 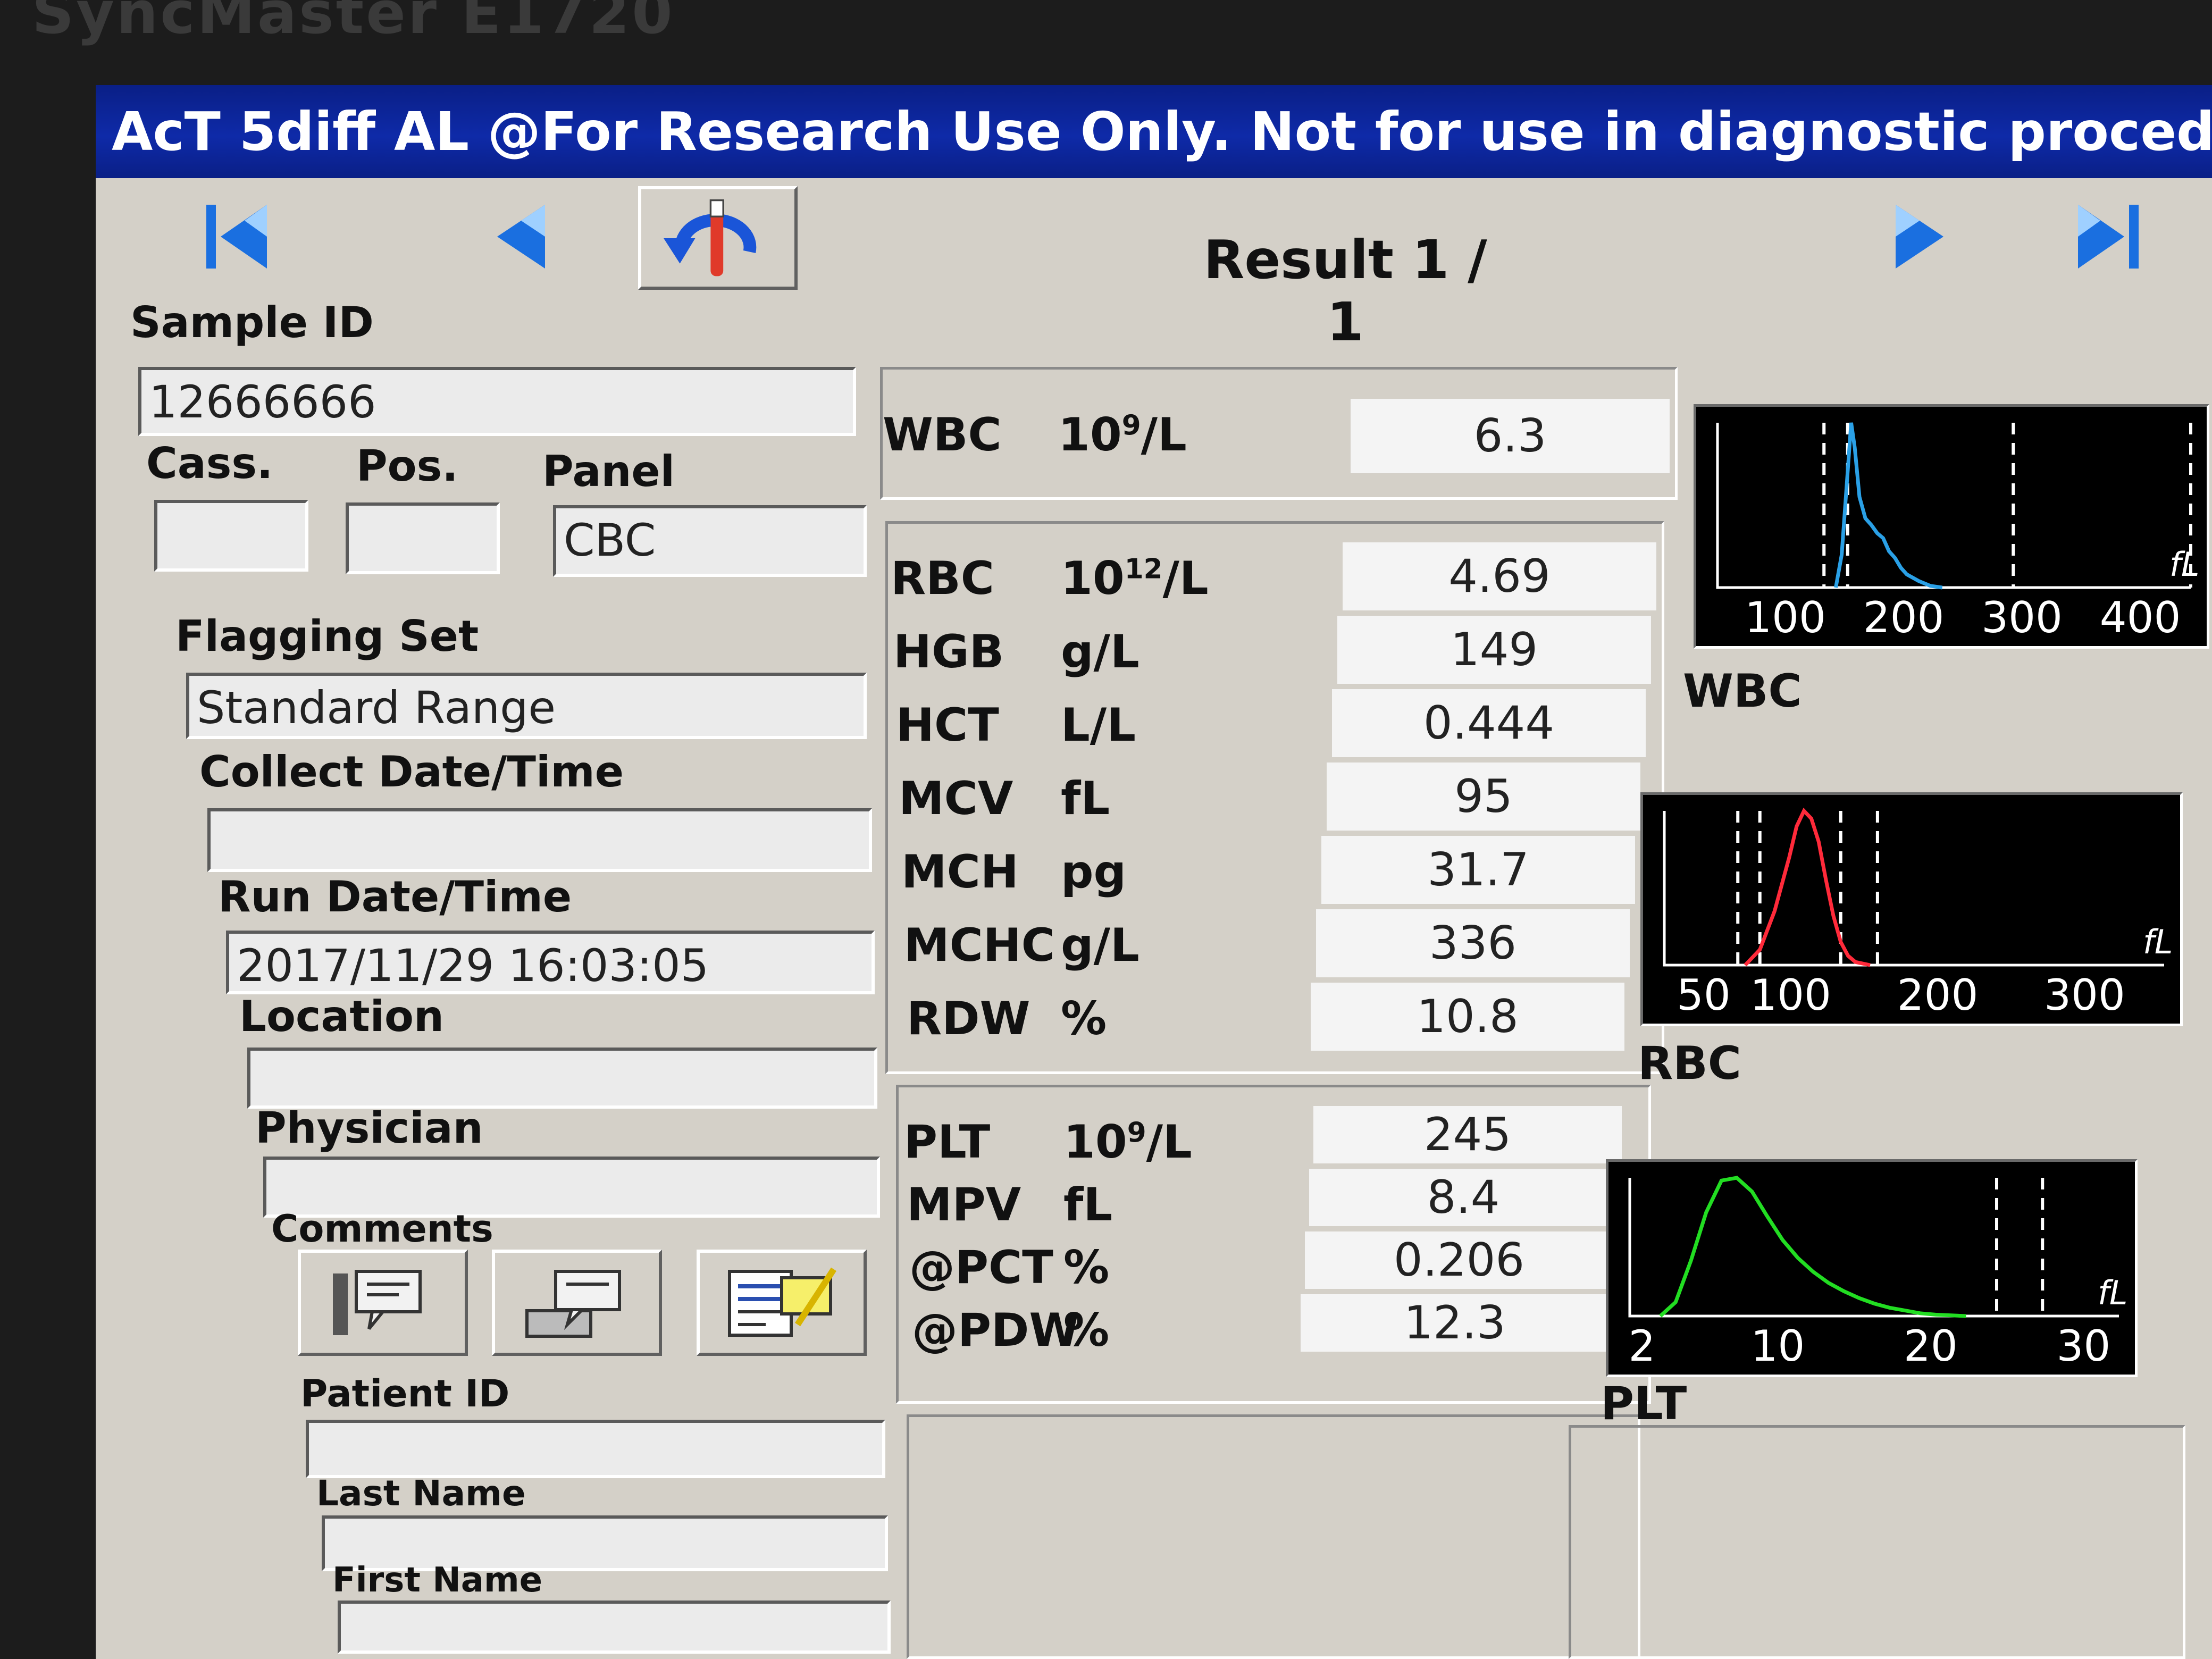 What do you see at coordinates (1085, 798) in the screenshot?
I see `mcv-unit: fL` at bounding box center [1085, 798].